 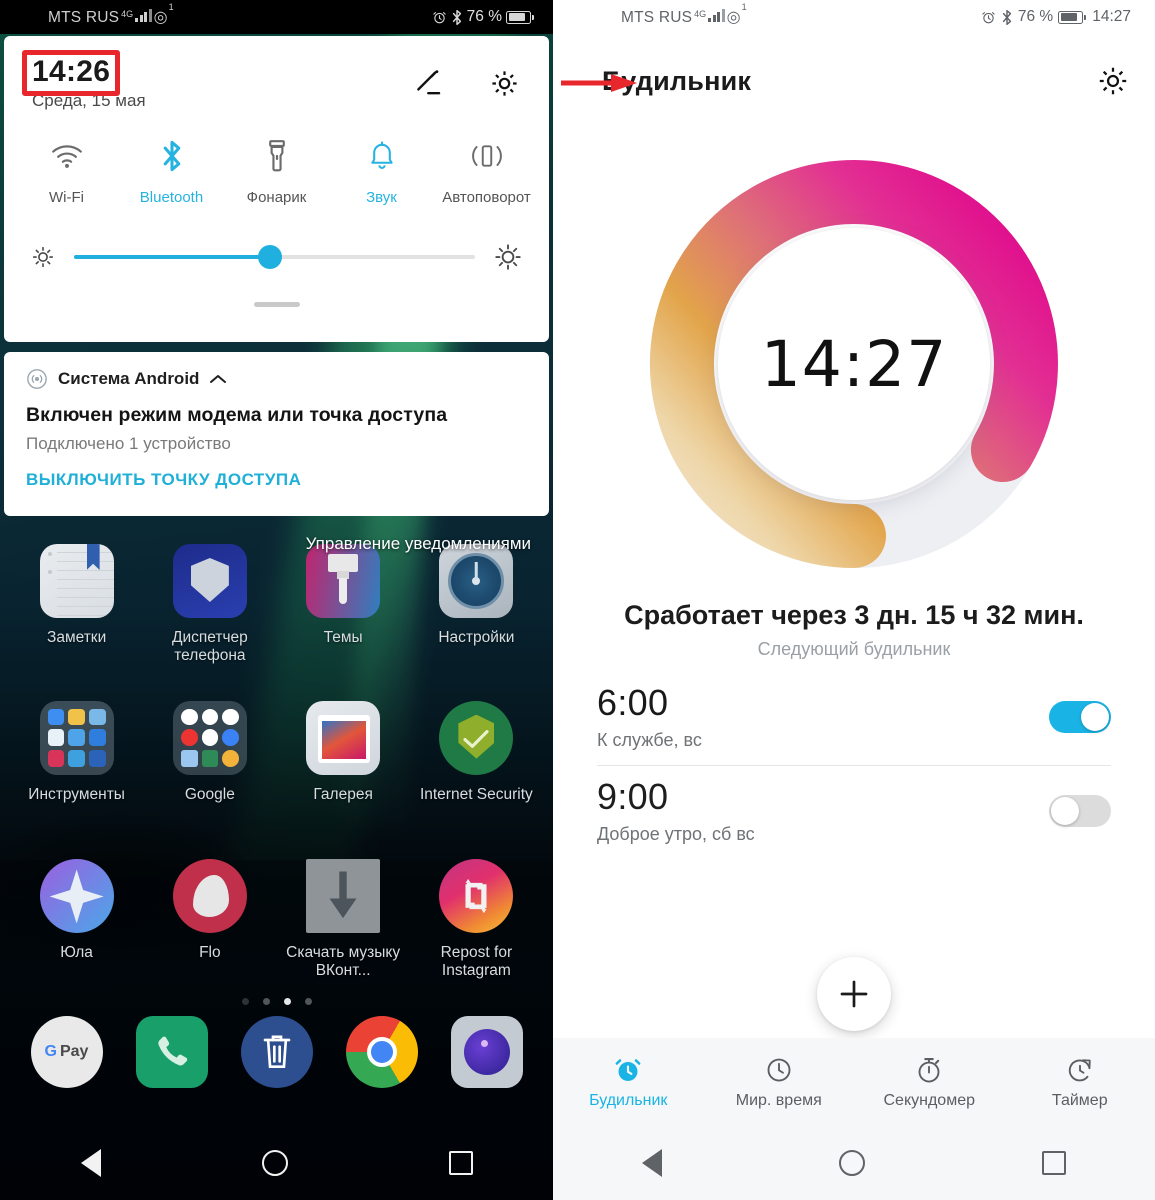 What do you see at coordinates (382, 171) in the screenshot?
I see `quick-toggle-sound: Звук` at bounding box center [382, 171].